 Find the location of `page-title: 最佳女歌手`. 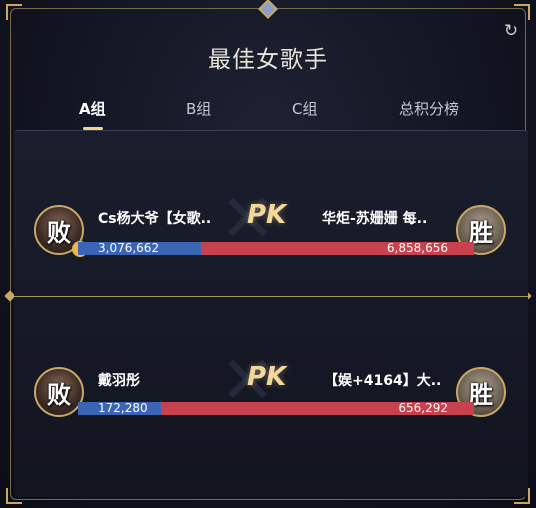

page-title: 最佳女歌手 is located at coordinates (268, 60).